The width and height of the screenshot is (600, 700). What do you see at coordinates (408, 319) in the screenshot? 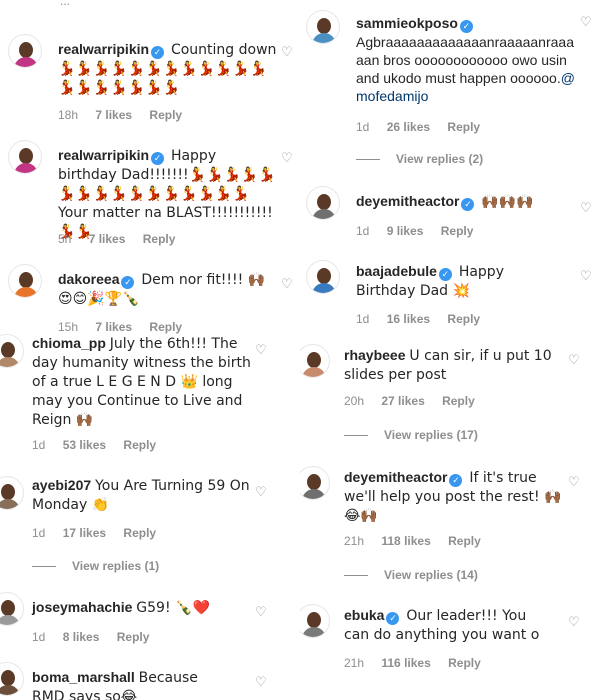
I see `likes-count: 16 likes` at bounding box center [408, 319].